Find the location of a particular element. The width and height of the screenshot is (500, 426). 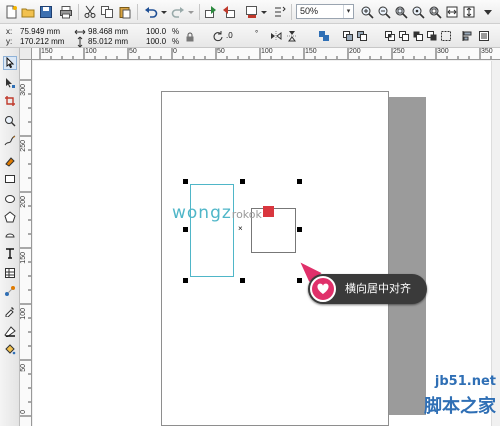

selection-handle-top-right is located at coordinates (299, 181).